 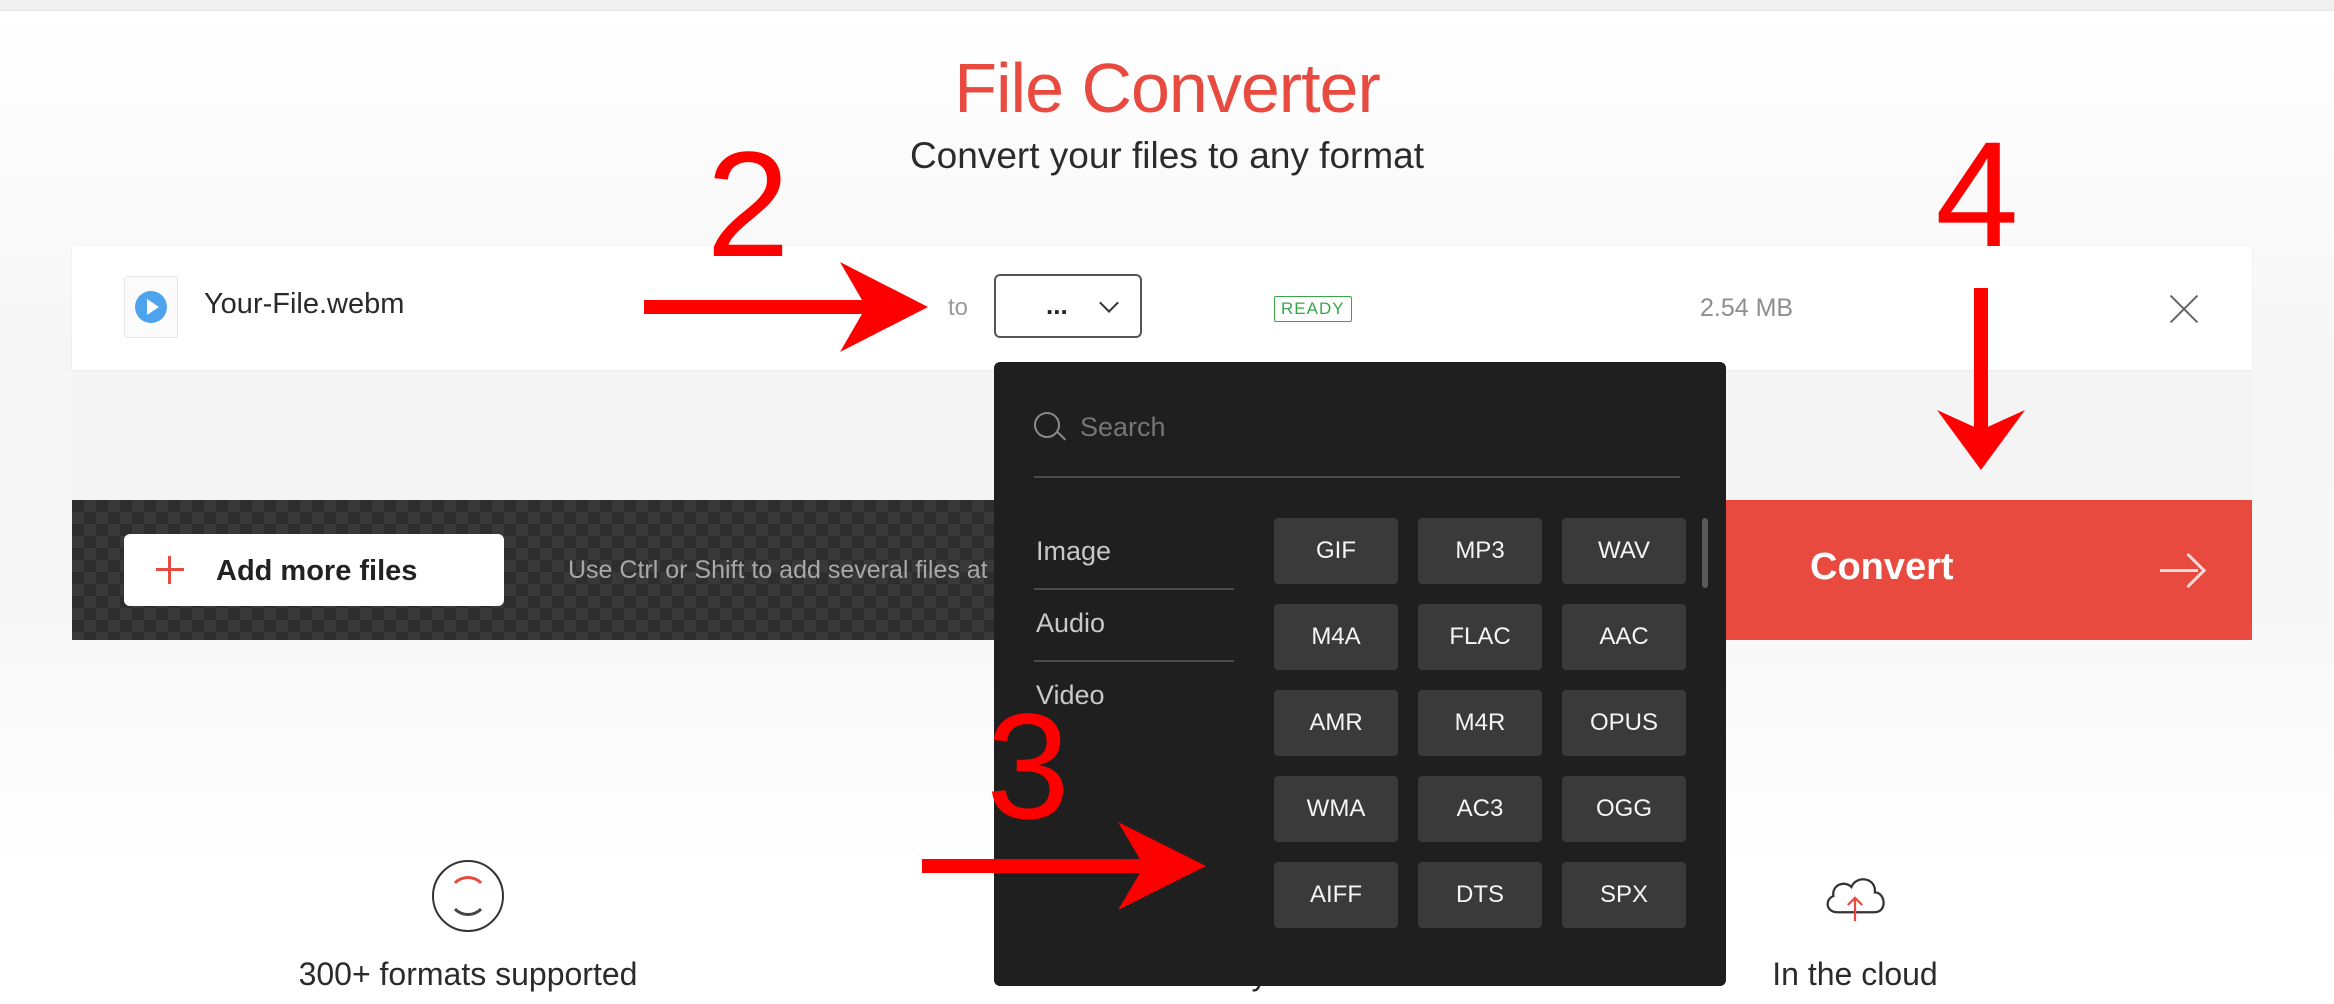 What do you see at coordinates (1976, 194) in the screenshot?
I see `step-4-label: 4` at bounding box center [1976, 194].